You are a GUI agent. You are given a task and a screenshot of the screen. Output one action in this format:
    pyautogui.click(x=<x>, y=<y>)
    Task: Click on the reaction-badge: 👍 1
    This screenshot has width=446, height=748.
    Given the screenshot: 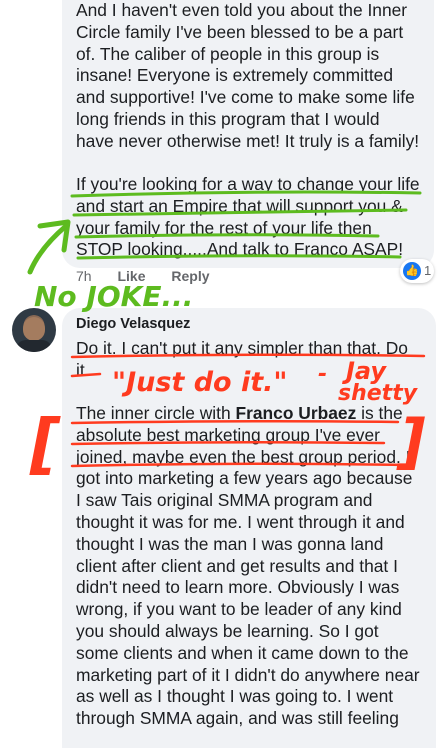 What is the action you would take?
    pyautogui.click(x=417, y=271)
    